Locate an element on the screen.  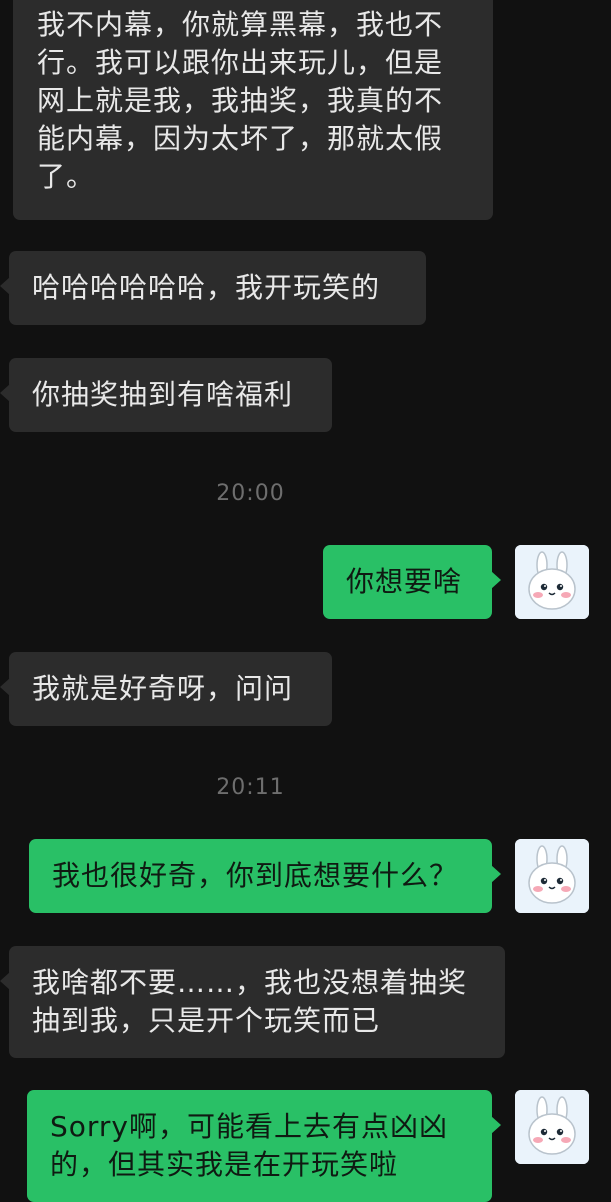
message-timestamp: 20:11 is located at coordinates (250, 787).